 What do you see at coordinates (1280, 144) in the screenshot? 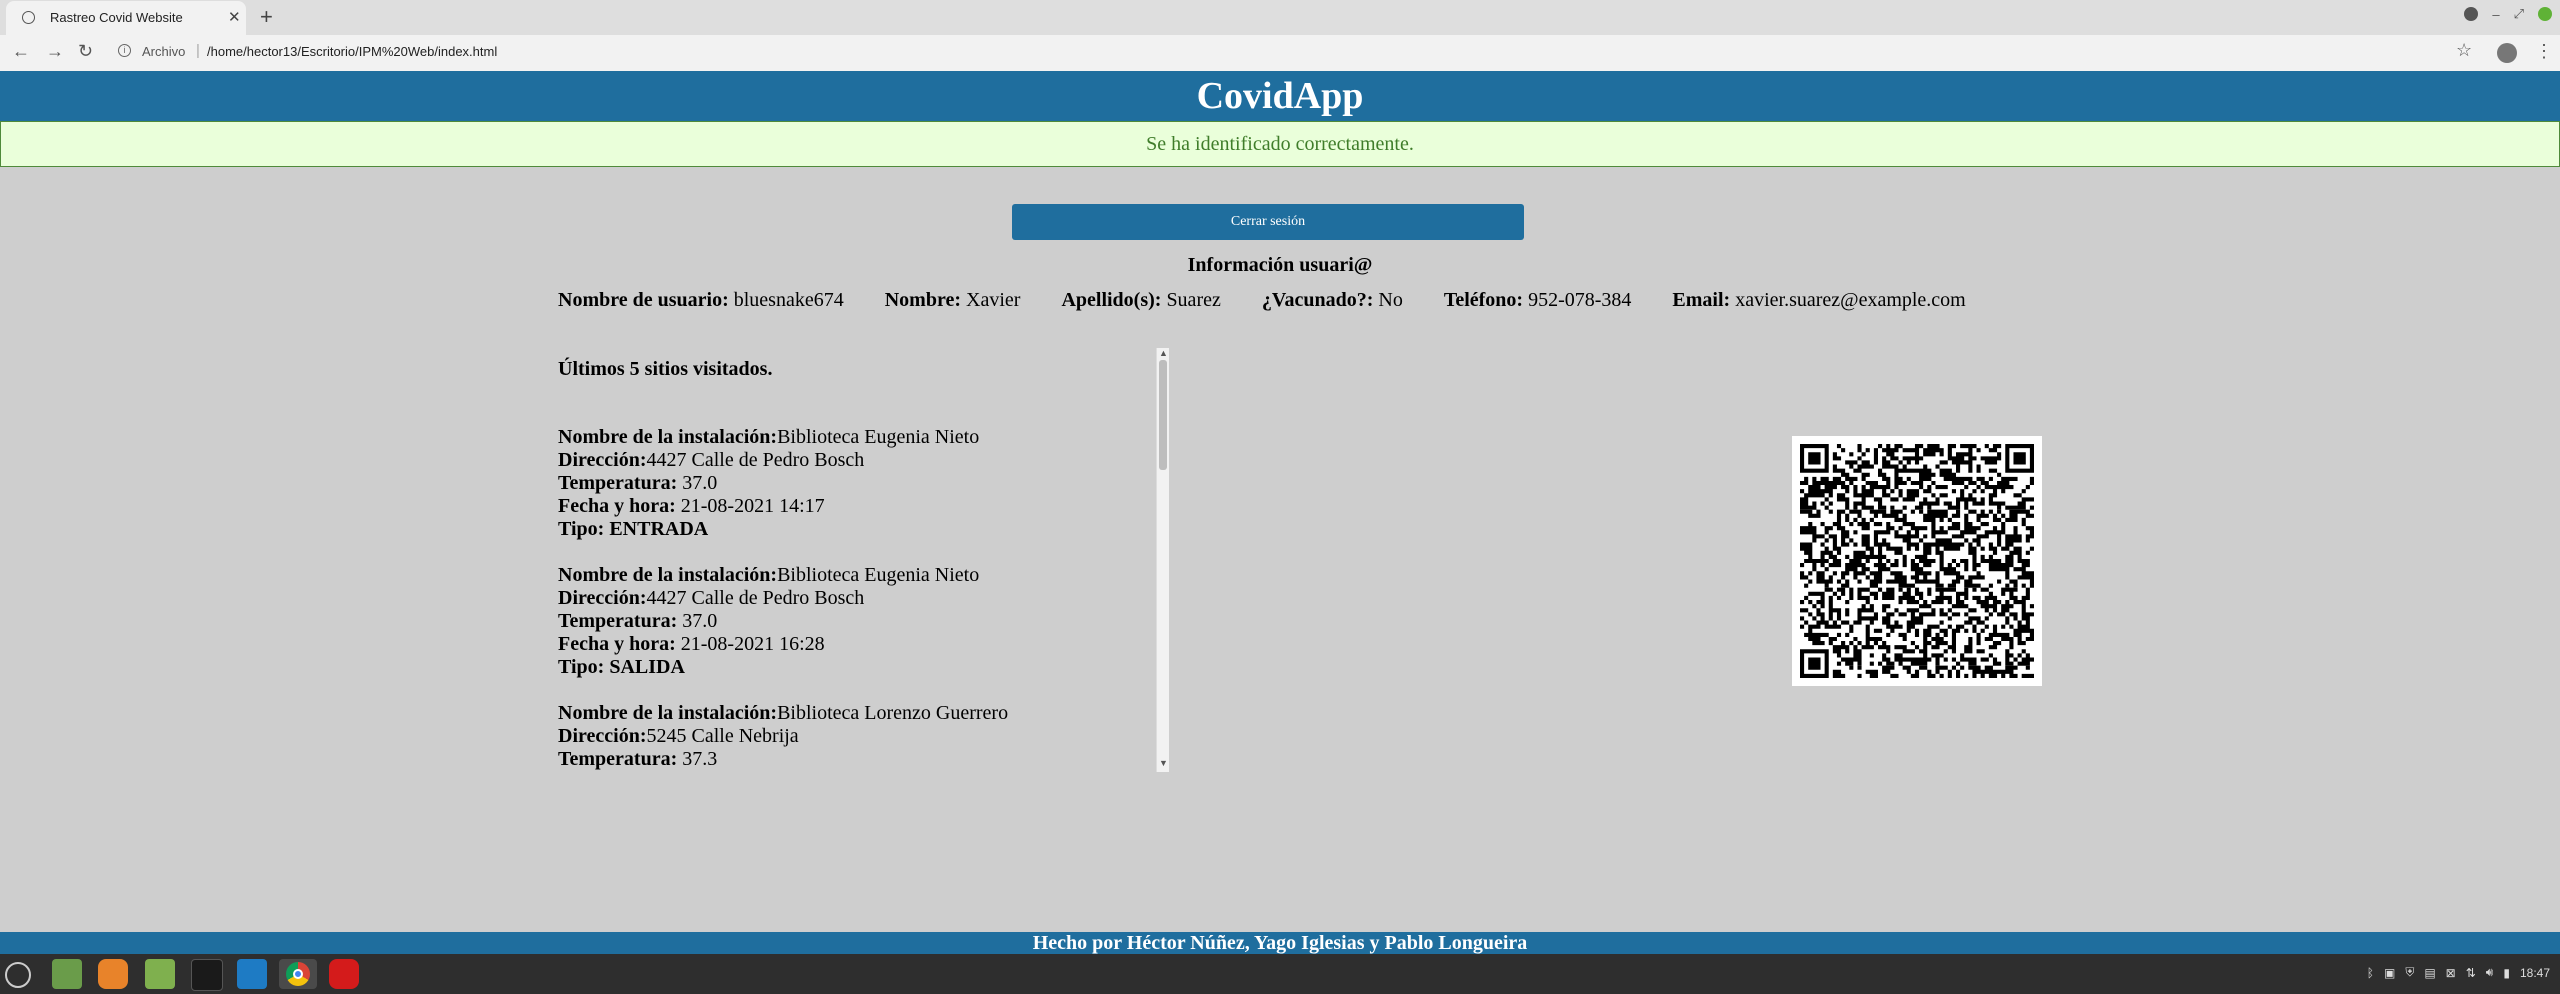
I see `success-alert: Se ha identificado correctamente.` at bounding box center [1280, 144].